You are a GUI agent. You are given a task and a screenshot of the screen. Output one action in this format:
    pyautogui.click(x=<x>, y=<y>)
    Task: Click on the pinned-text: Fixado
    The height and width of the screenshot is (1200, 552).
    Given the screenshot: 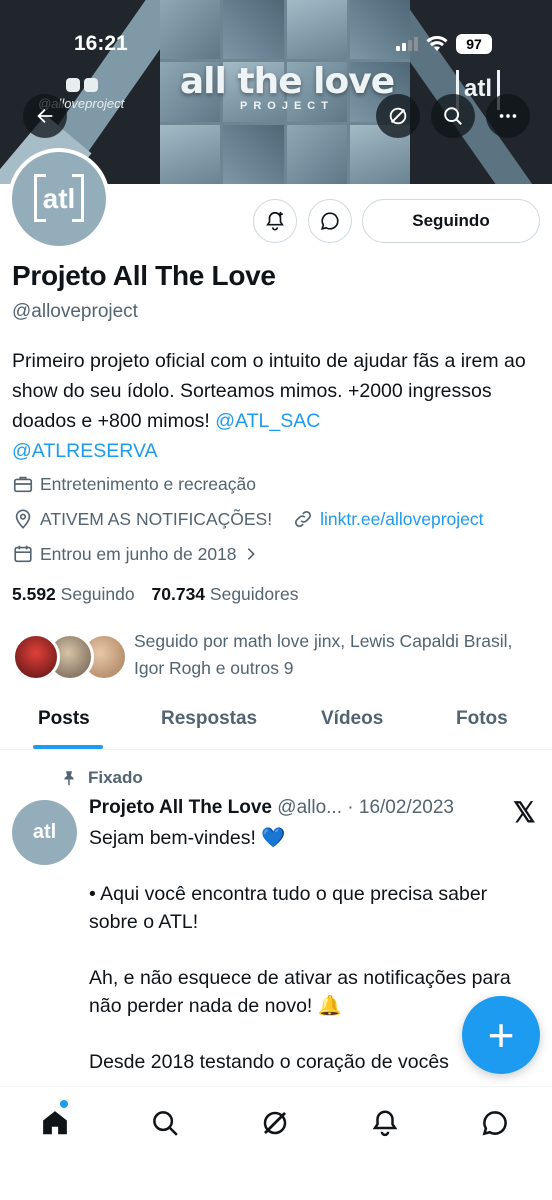 What is the action you would take?
    pyautogui.click(x=115, y=777)
    